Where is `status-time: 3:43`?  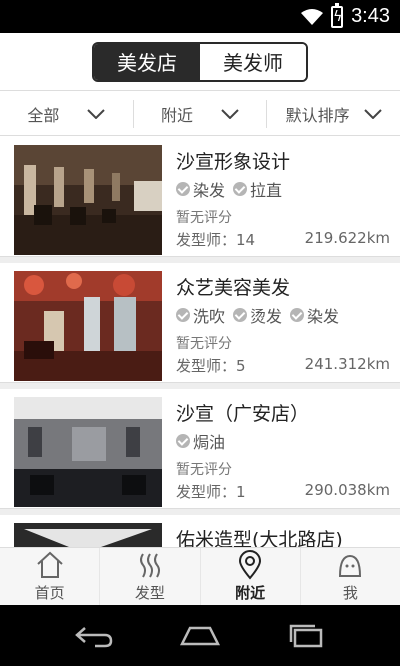
status-time: 3:43 is located at coordinates (370, 16).